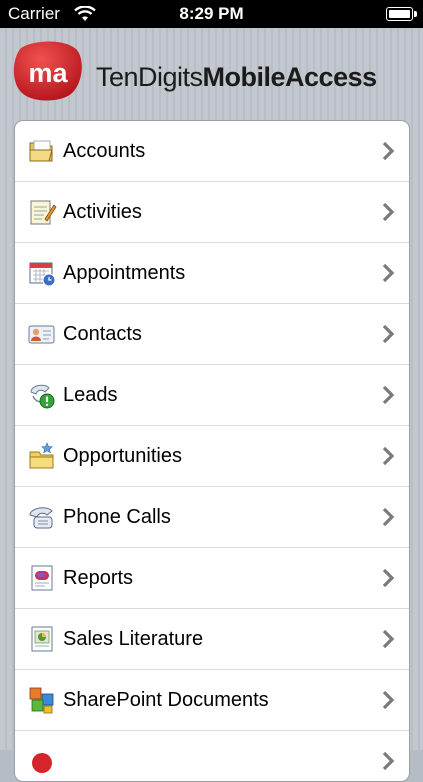 The image size is (423, 782). I want to click on menu-item-label: Leads, so click(90, 394).